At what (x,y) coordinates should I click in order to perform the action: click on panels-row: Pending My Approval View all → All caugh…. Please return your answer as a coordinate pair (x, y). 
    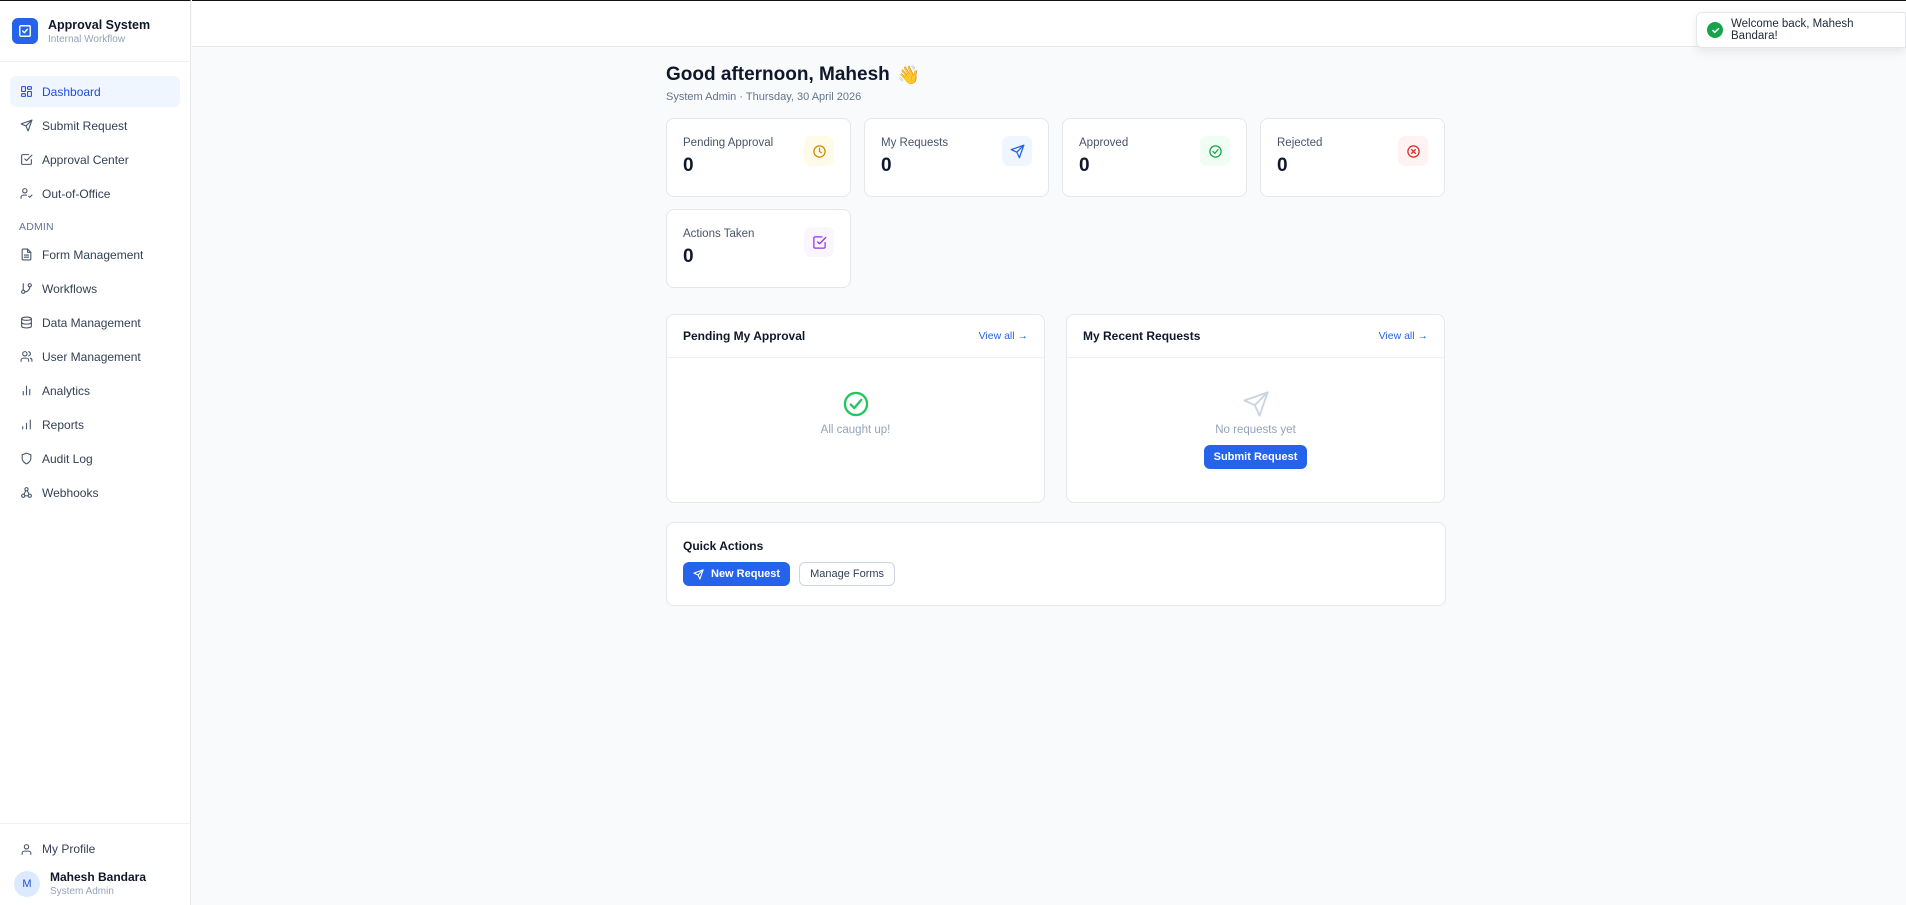
    Looking at the image, I should click on (1056, 408).